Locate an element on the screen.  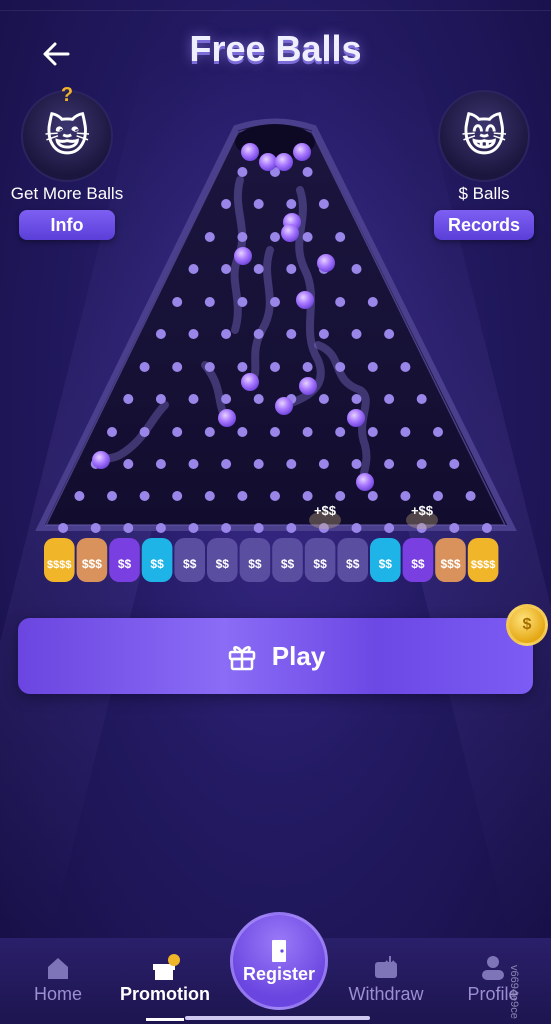
bonus-label: +$$ is located at coordinates (325, 510).